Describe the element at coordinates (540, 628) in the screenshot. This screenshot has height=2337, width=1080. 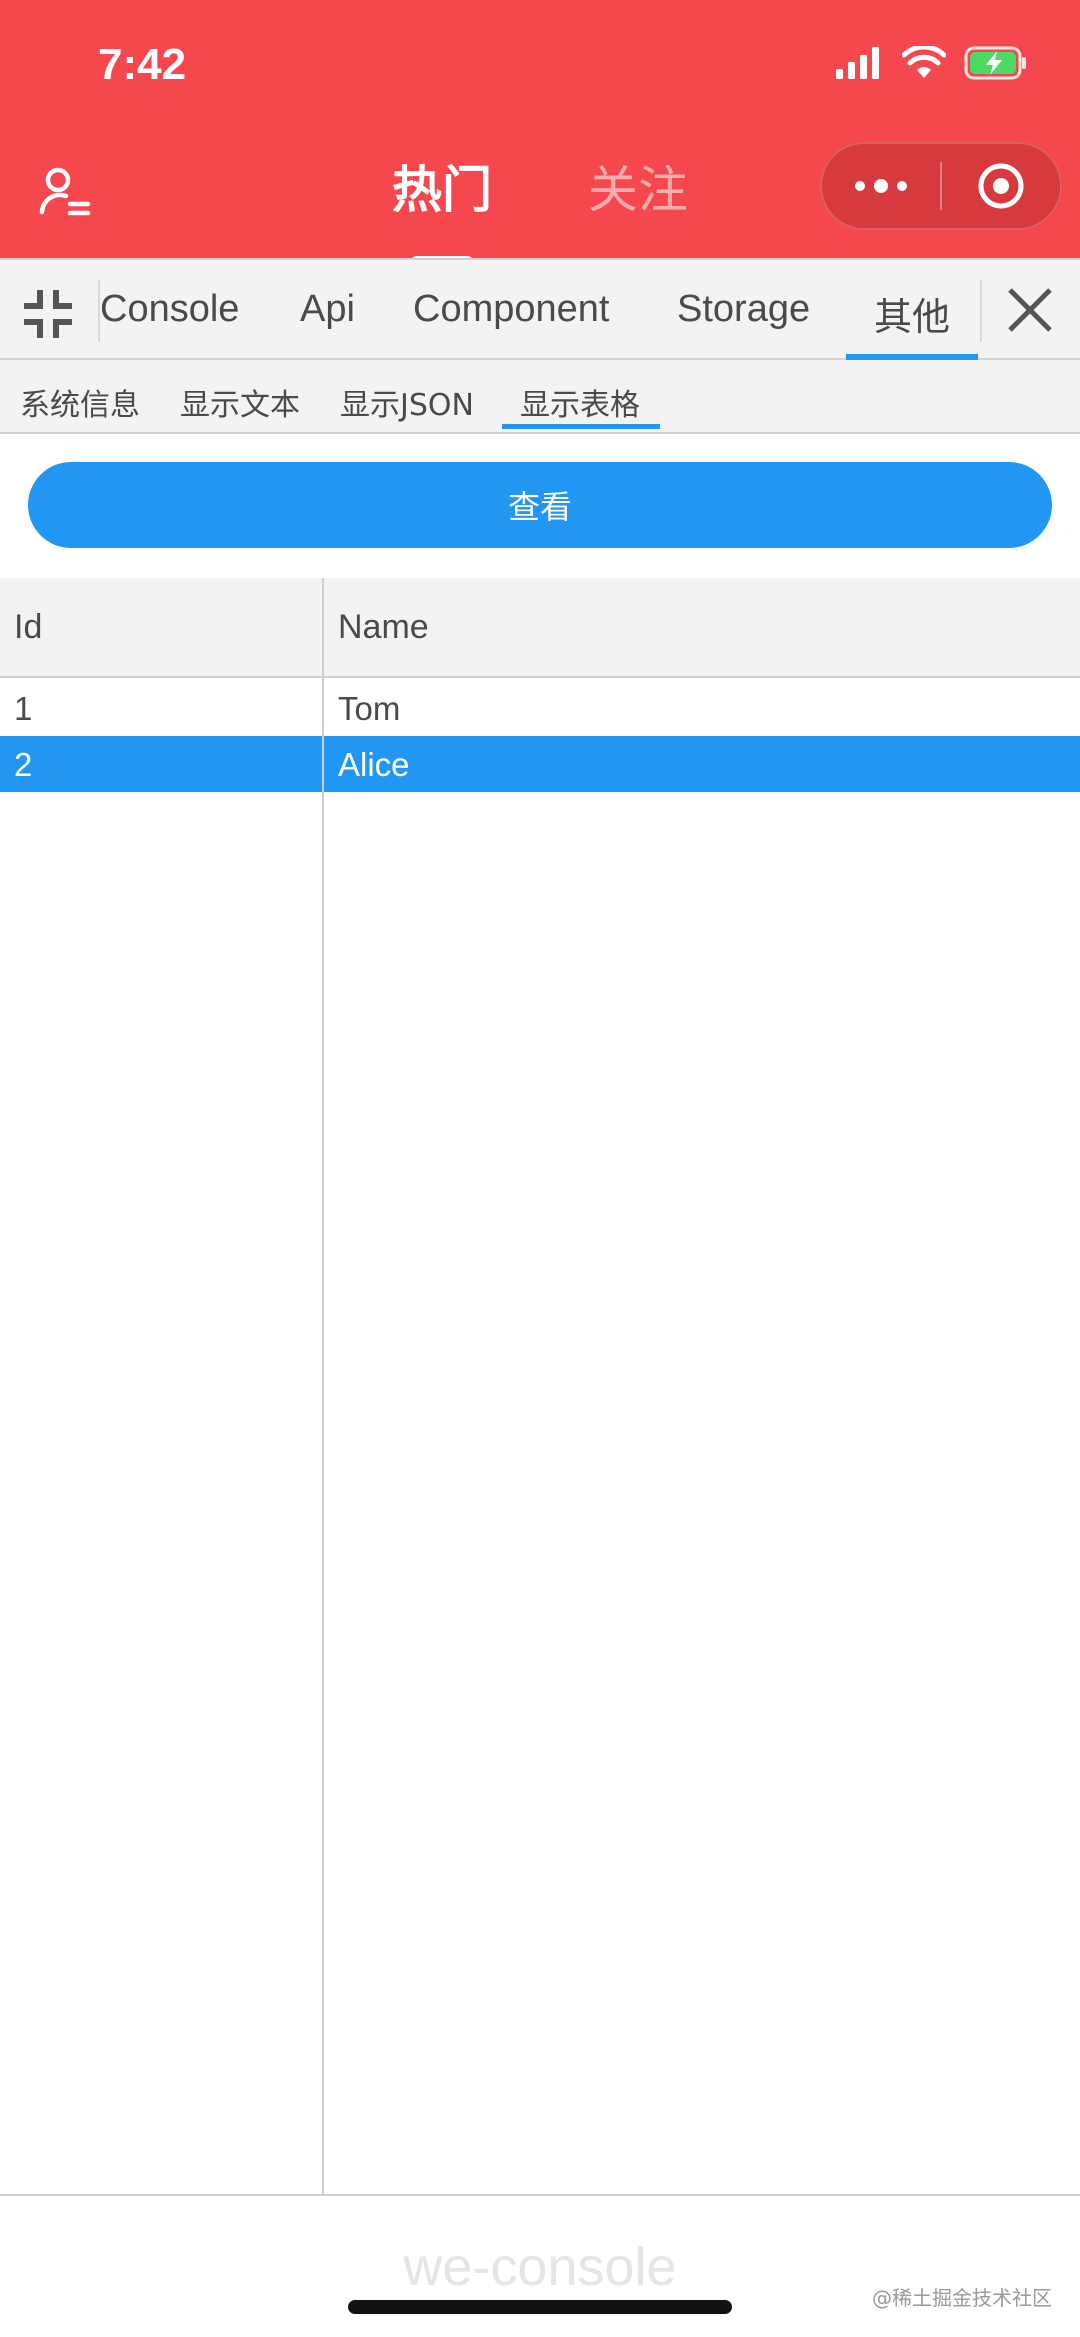
I see `table-header: Id Name` at that location.